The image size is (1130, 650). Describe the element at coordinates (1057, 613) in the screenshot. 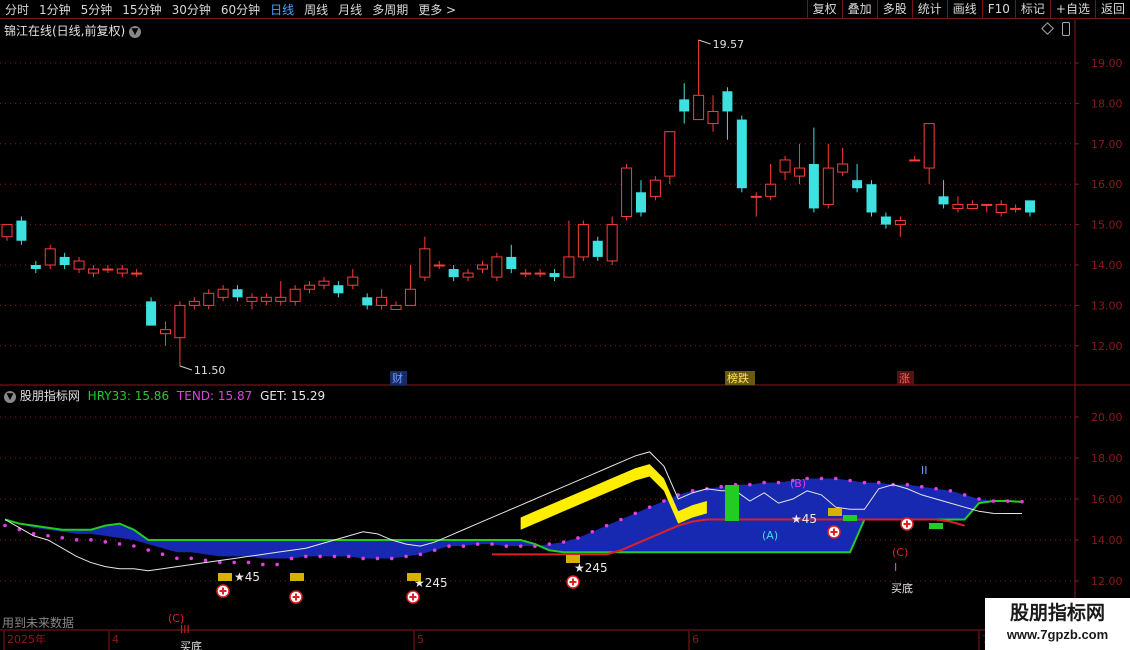

I see `watermark-title: 股朋指标网` at that location.